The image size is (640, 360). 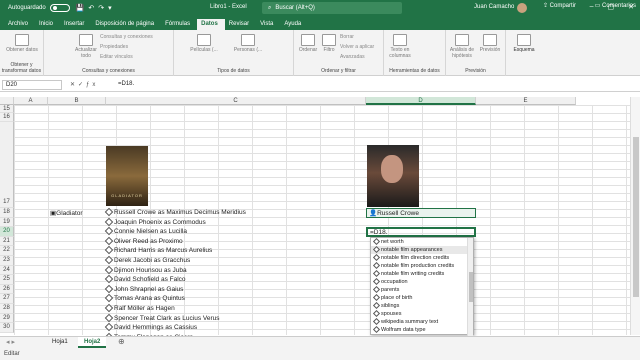 I want to click on search-box: ⌕ Buscar (Alt+Q), so click(x=332, y=8).